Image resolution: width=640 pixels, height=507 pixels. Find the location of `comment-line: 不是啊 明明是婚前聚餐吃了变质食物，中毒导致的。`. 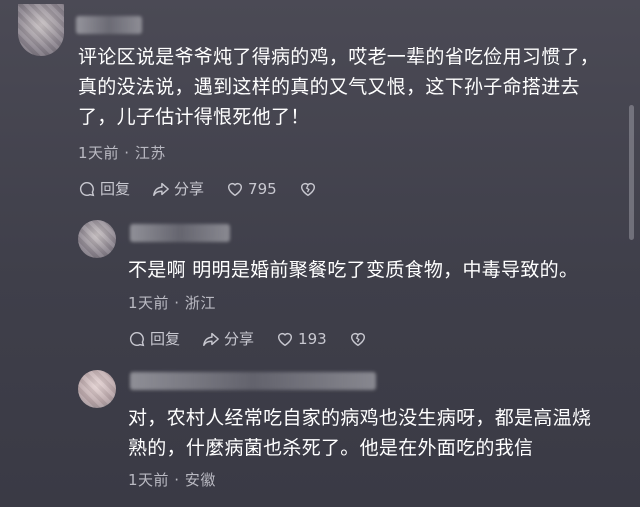

comment-line: 不是啊 明明是婚前聚餐吃了变质食物，中毒导致的。 is located at coordinates (353, 270).